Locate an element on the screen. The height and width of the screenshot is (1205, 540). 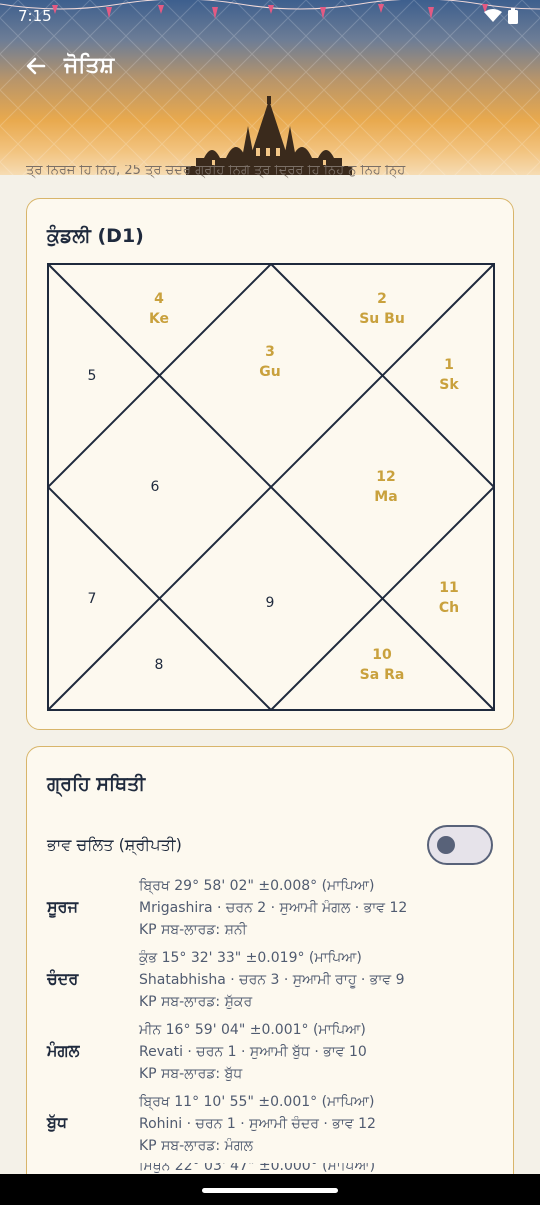
back-button is located at coordinates (36, 66).